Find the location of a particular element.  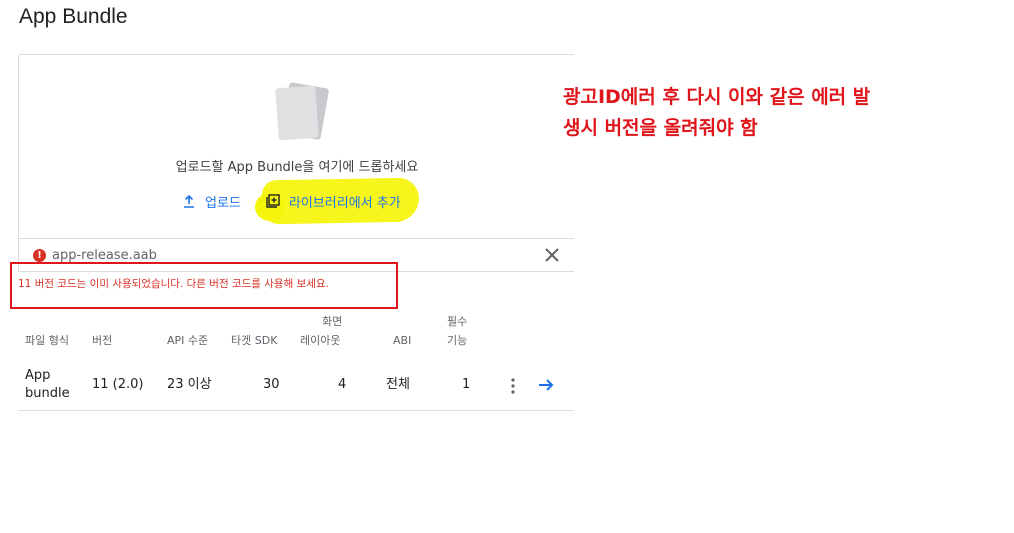

file-name: app-release.aab is located at coordinates (104, 255).